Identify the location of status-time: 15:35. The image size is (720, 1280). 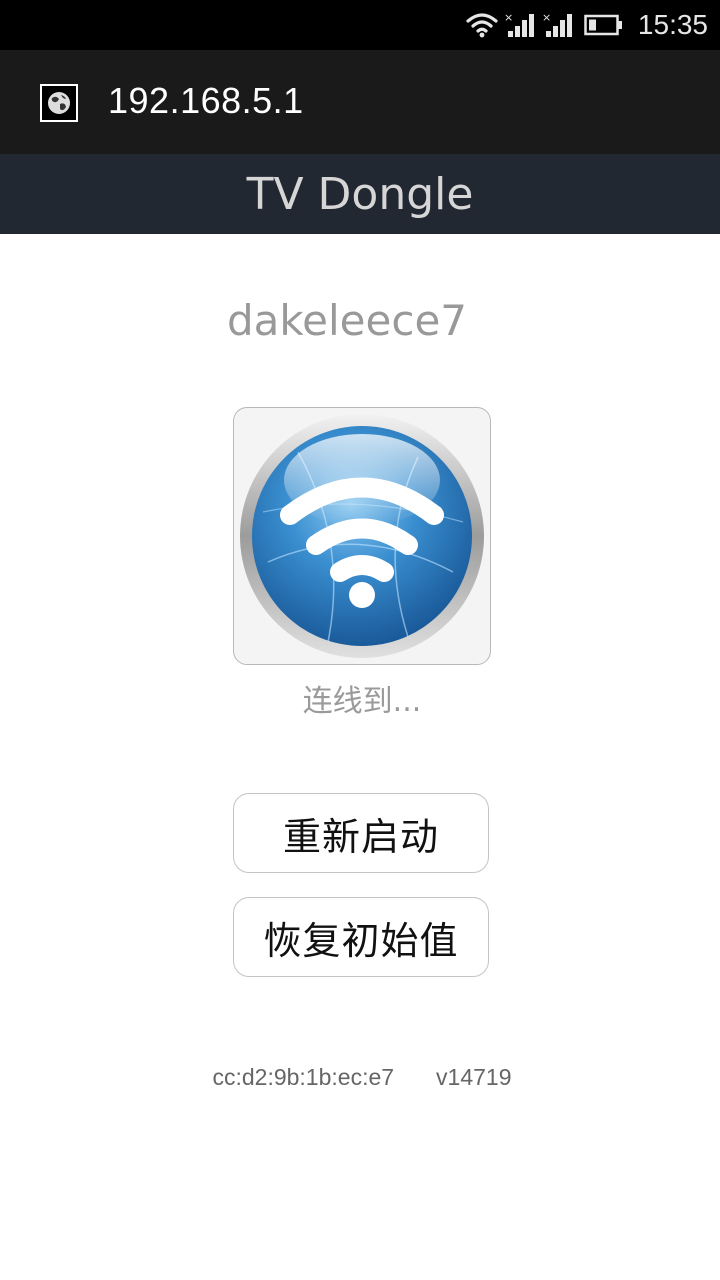
(672, 24).